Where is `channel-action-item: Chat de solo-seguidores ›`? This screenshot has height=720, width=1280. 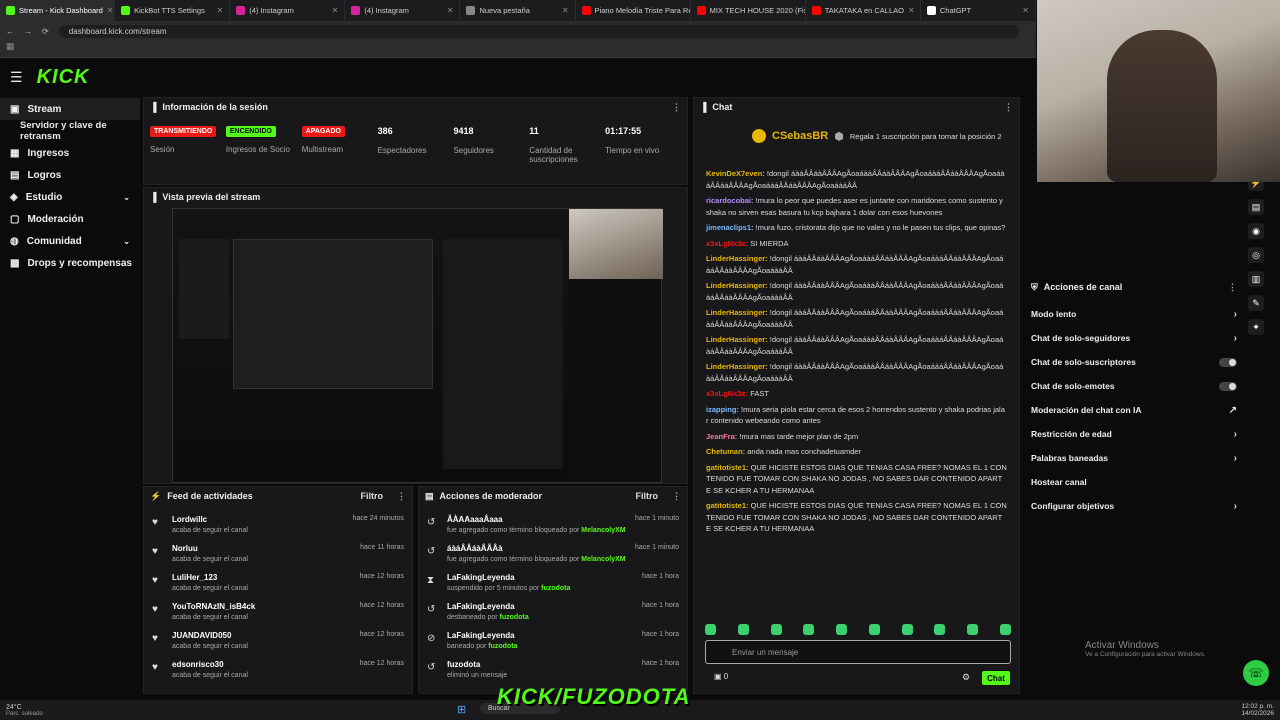
channel-action-item: Chat de solo-seguidores › is located at coordinates (1134, 338).